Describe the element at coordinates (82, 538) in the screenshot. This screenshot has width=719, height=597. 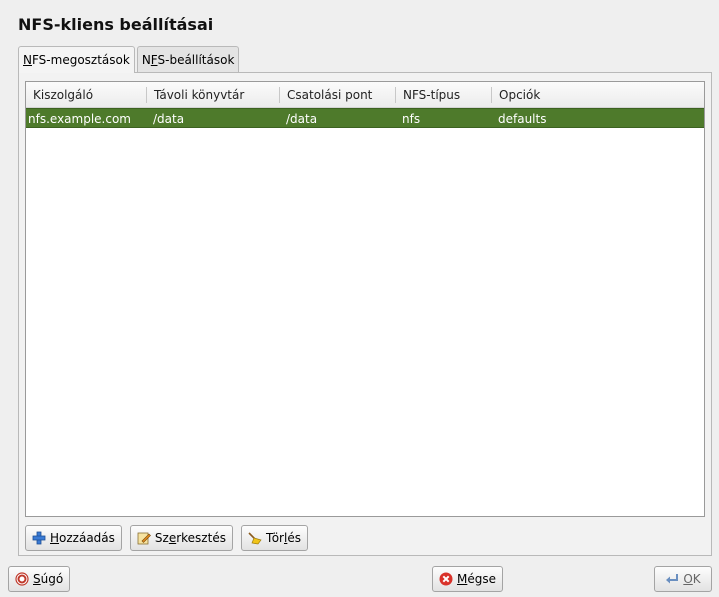
I see `add-button-label: Hozzáadás` at that location.